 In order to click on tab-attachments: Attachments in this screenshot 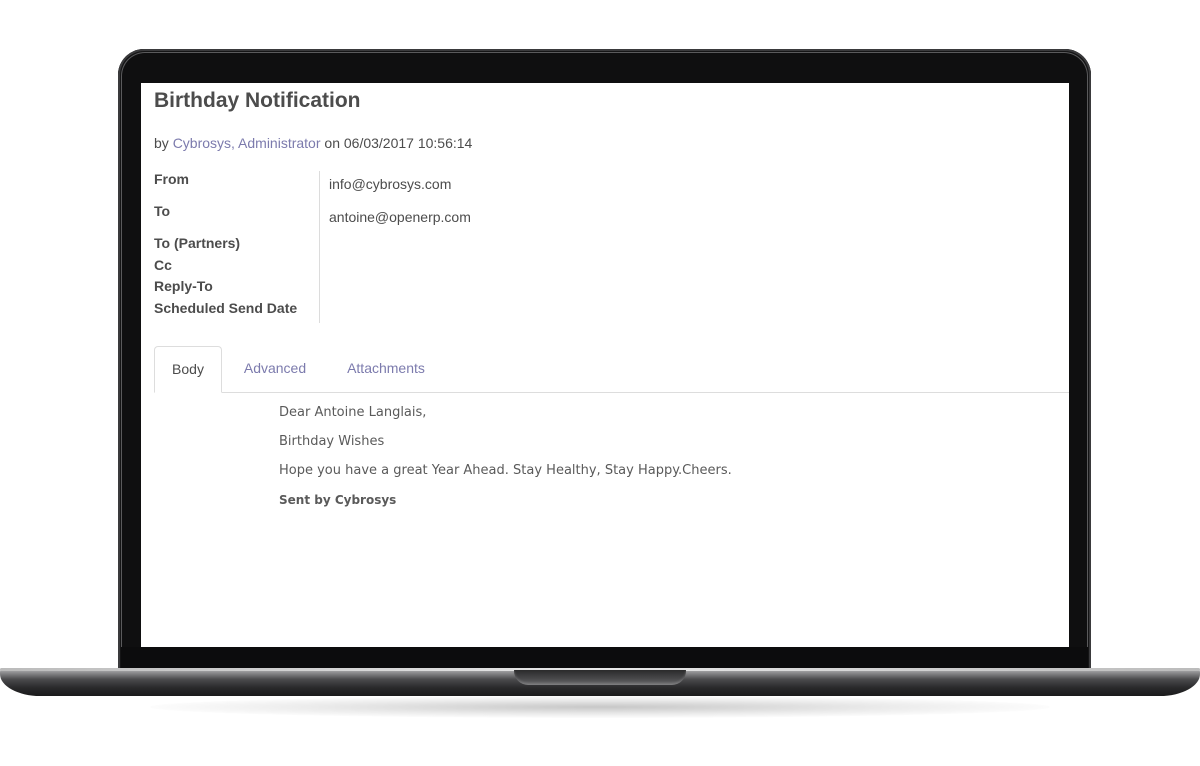, I will do `click(386, 369)`.